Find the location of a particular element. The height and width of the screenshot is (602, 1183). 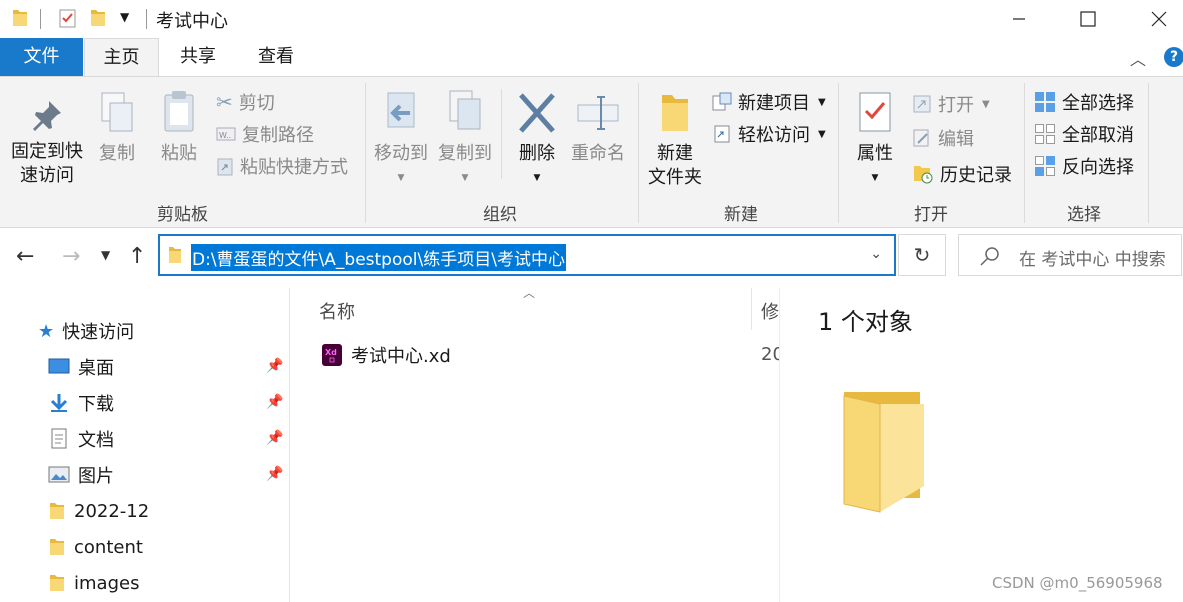

history-button: 历史记录 is located at coordinates (962, 174).